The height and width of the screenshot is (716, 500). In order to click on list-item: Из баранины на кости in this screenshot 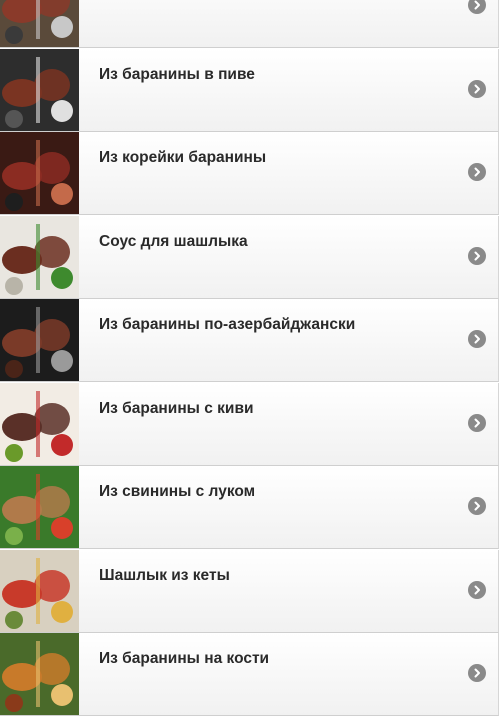, I will do `click(249, 674)`.